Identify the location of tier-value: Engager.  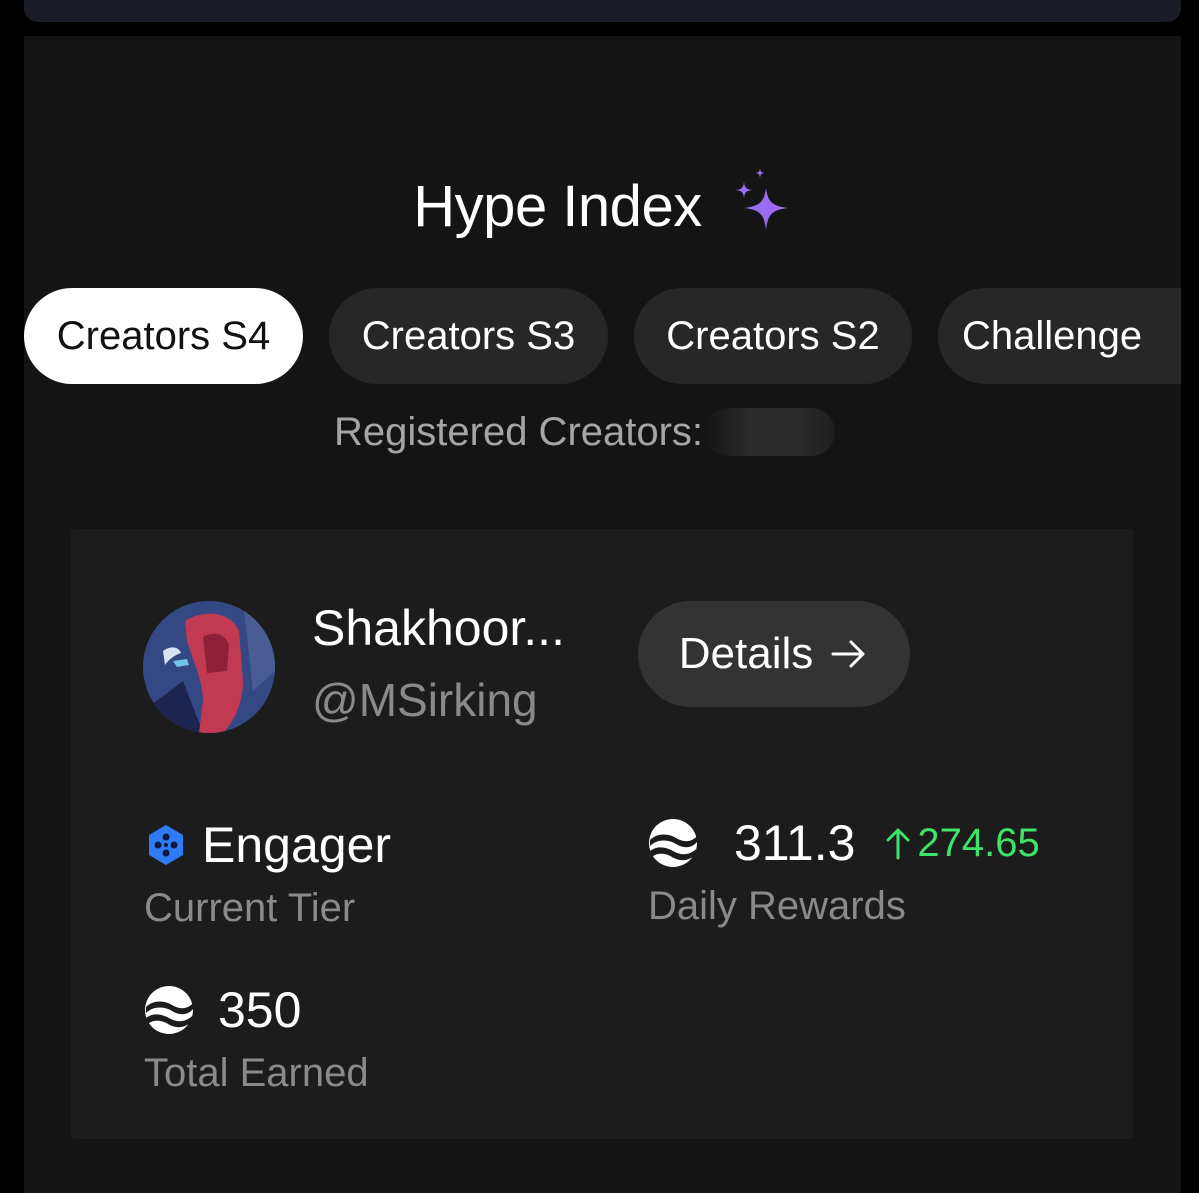
(297, 845).